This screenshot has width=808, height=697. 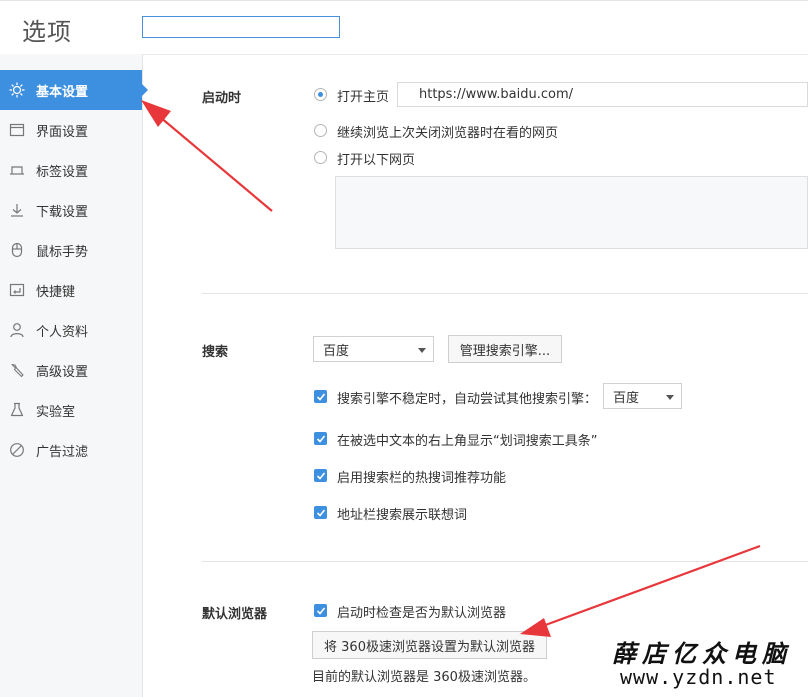 What do you see at coordinates (429, 645) in the screenshot?
I see `set-default-browser-button: 将 360极速浏览器设置为默认浏览器` at bounding box center [429, 645].